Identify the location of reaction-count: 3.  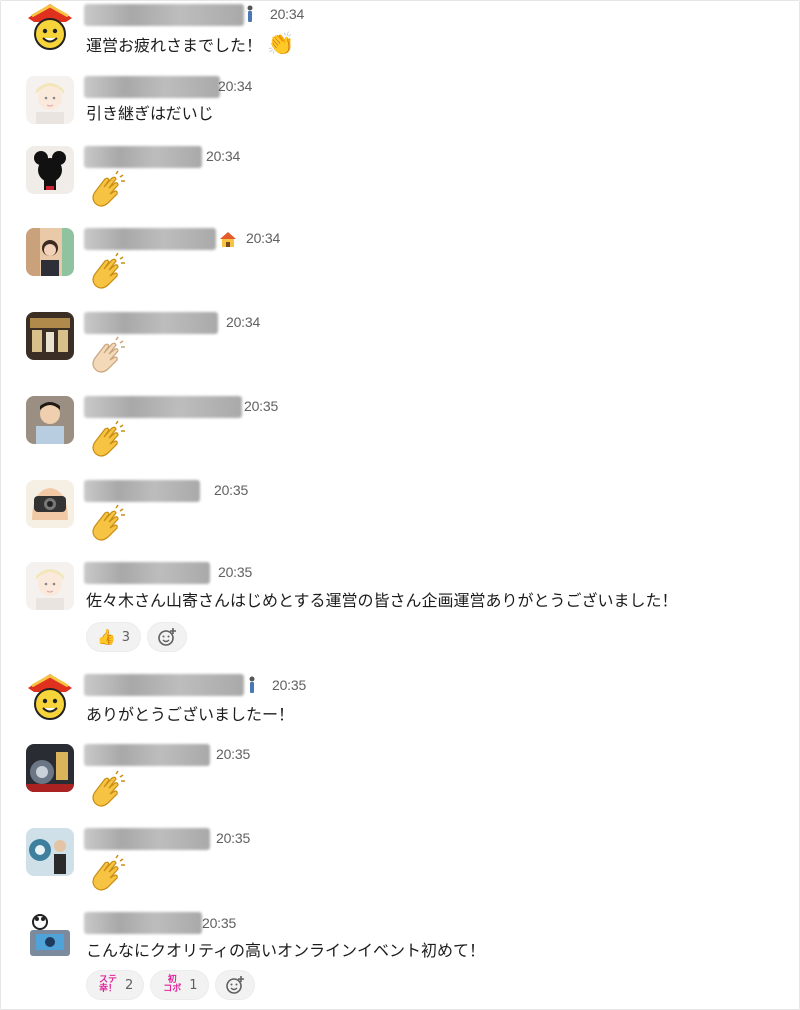
(125, 637).